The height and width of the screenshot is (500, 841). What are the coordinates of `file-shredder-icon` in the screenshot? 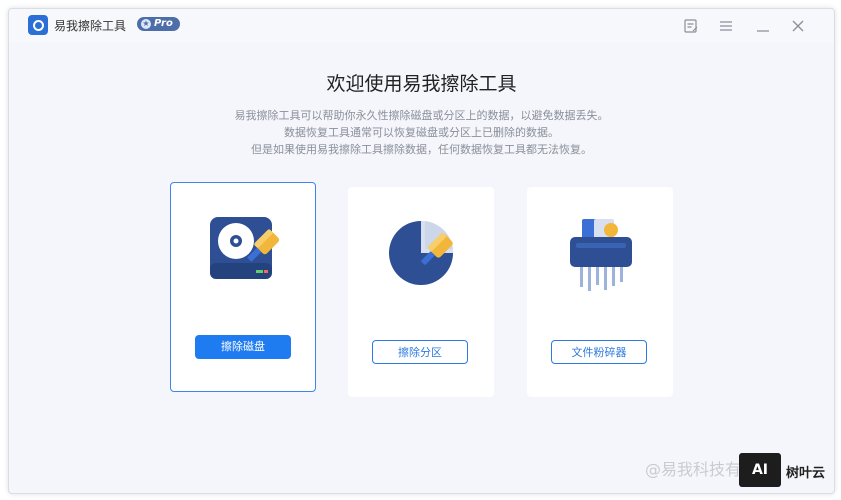 It's located at (600, 254).